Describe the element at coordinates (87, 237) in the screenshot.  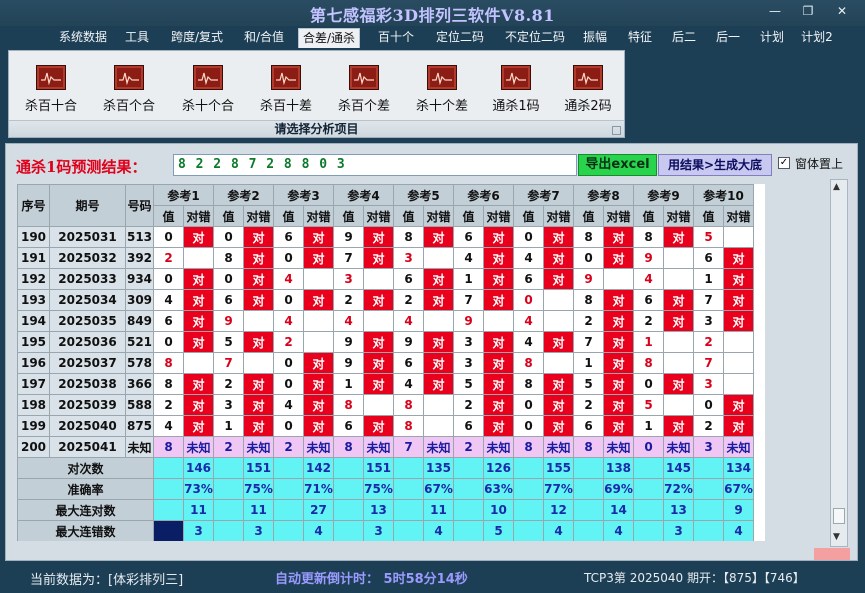
I see `row-issue: 2025031` at that location.